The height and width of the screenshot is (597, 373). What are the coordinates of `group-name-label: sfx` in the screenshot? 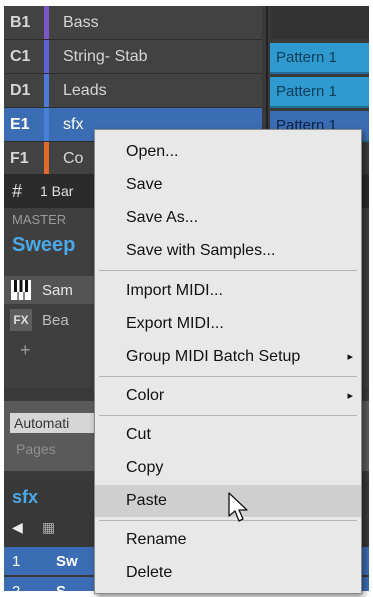 It's located at (25, 497).